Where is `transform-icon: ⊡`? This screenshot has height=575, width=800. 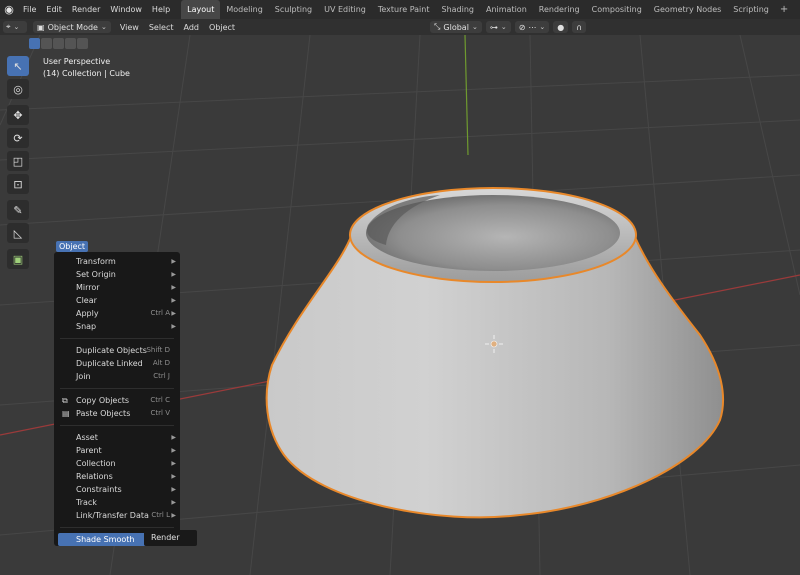 transform-icon: ⊡ is located at coordinates (18, 184).